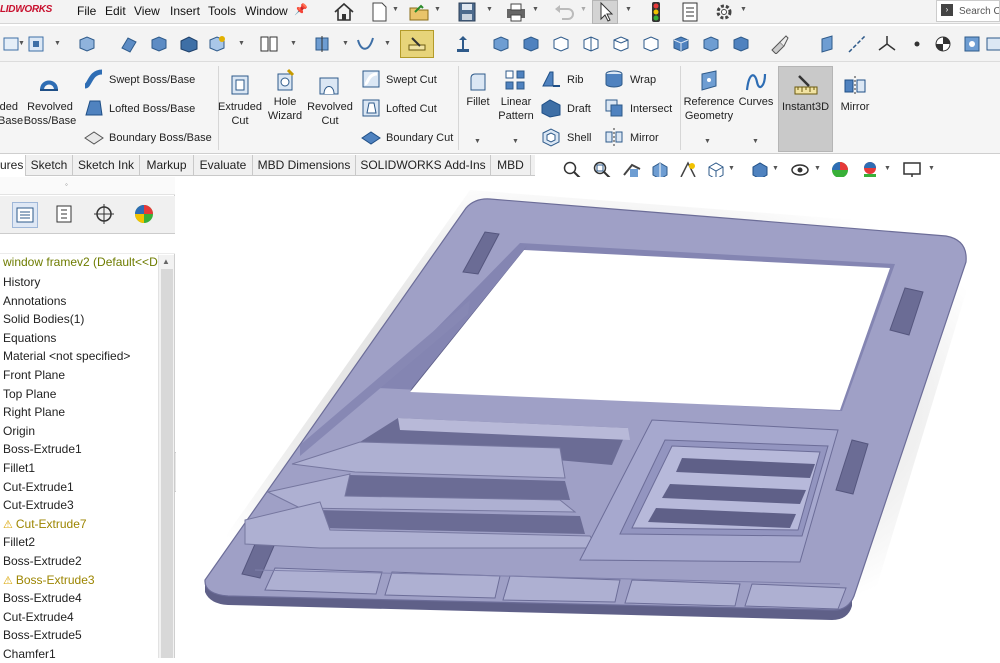  Describe the element at coordinates (285, 81) in the screenshot. I see `hole-wizard-icon` at that location.